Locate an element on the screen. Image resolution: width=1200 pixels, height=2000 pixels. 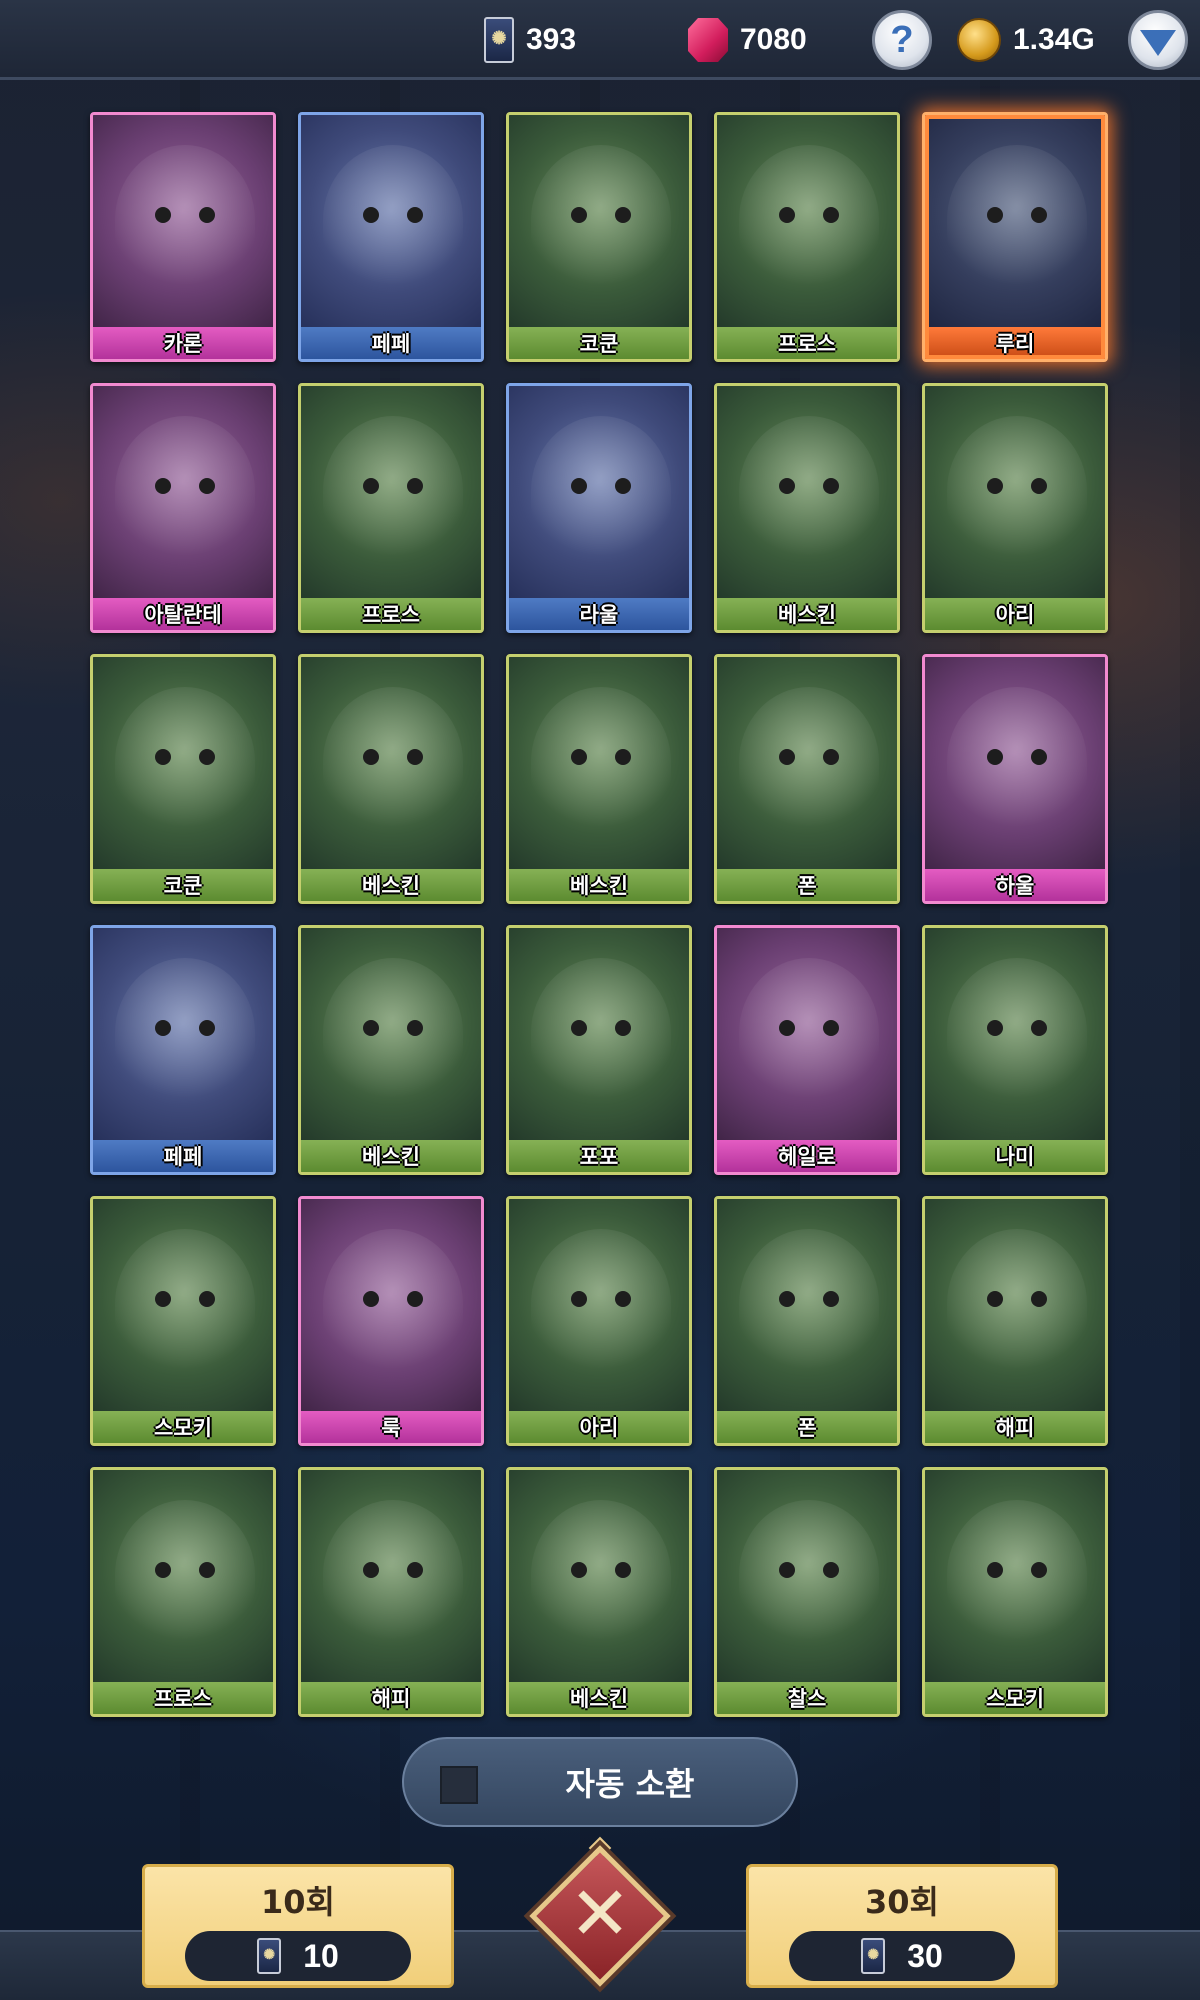
hero-card: 룩 is located at coordinates (391, 1321).